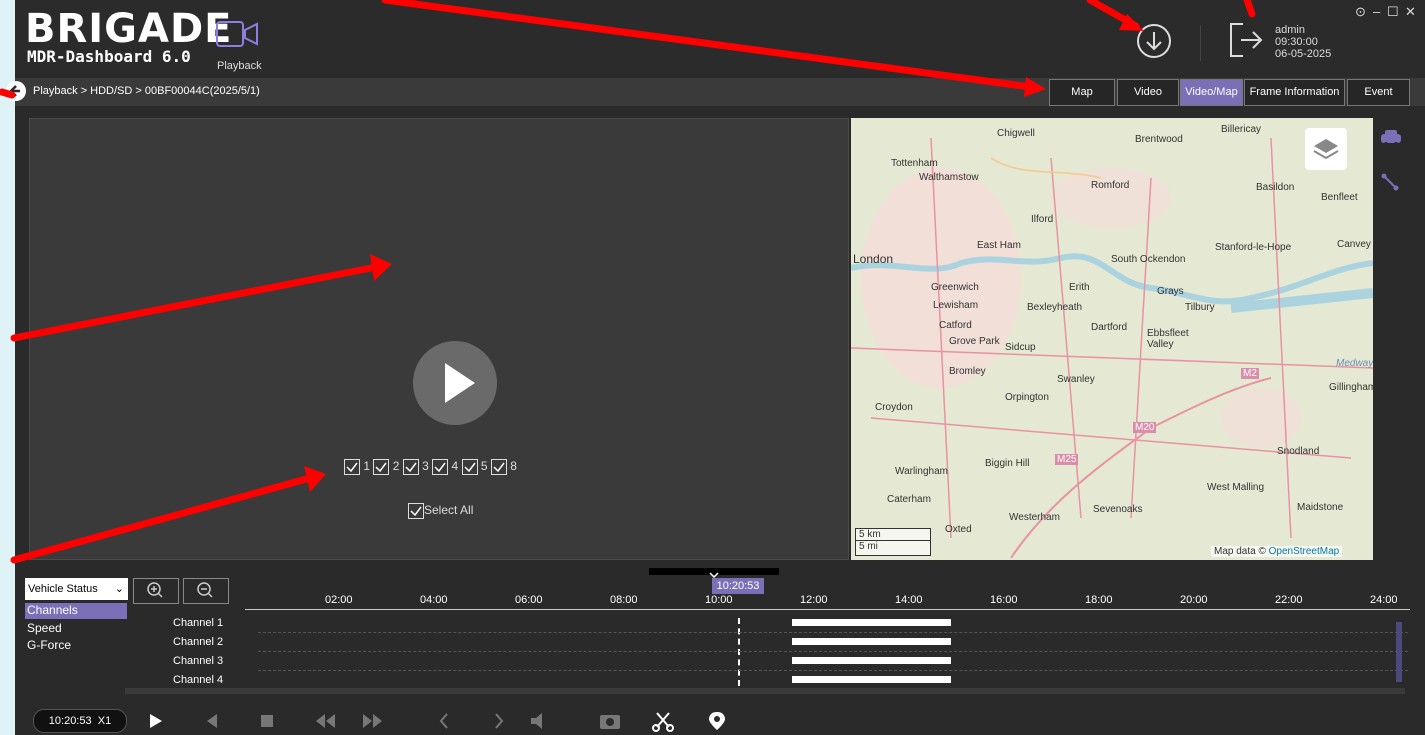  What do you see at coordinates (610, 722) in the screenshot?
I see `snapshot-icon` at bounding box center [610, 722].